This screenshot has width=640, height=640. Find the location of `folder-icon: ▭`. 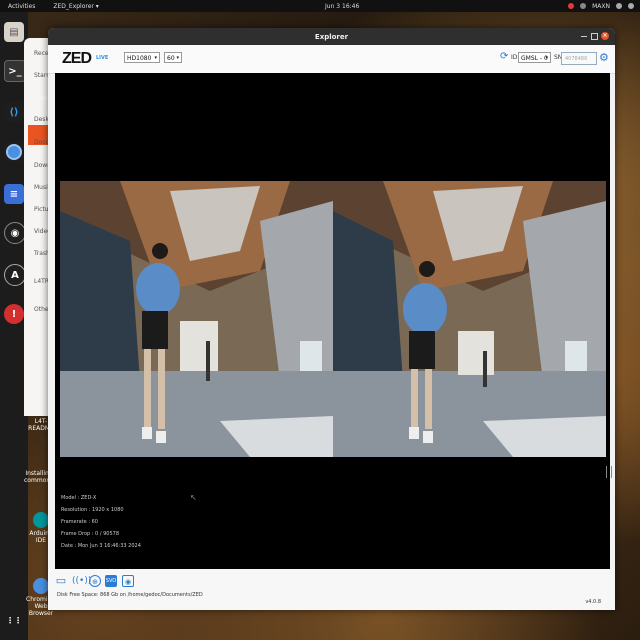

folder-icon: ▭ is located at coordinates (61, 581).